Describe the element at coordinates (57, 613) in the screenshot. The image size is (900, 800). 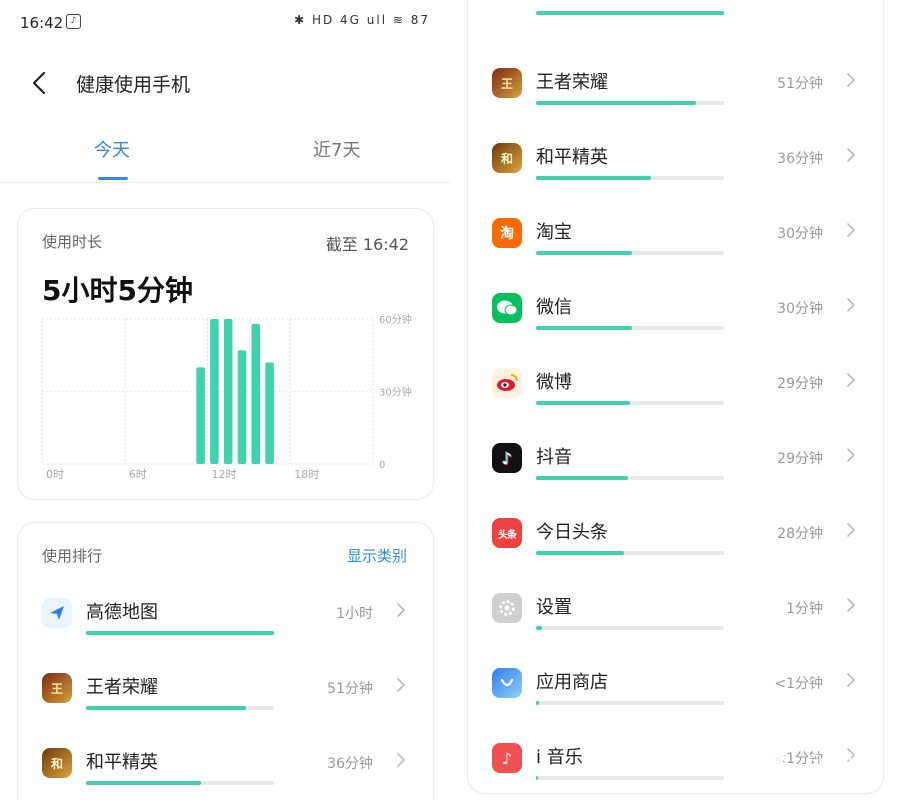
I see `amap-icon` at that location.